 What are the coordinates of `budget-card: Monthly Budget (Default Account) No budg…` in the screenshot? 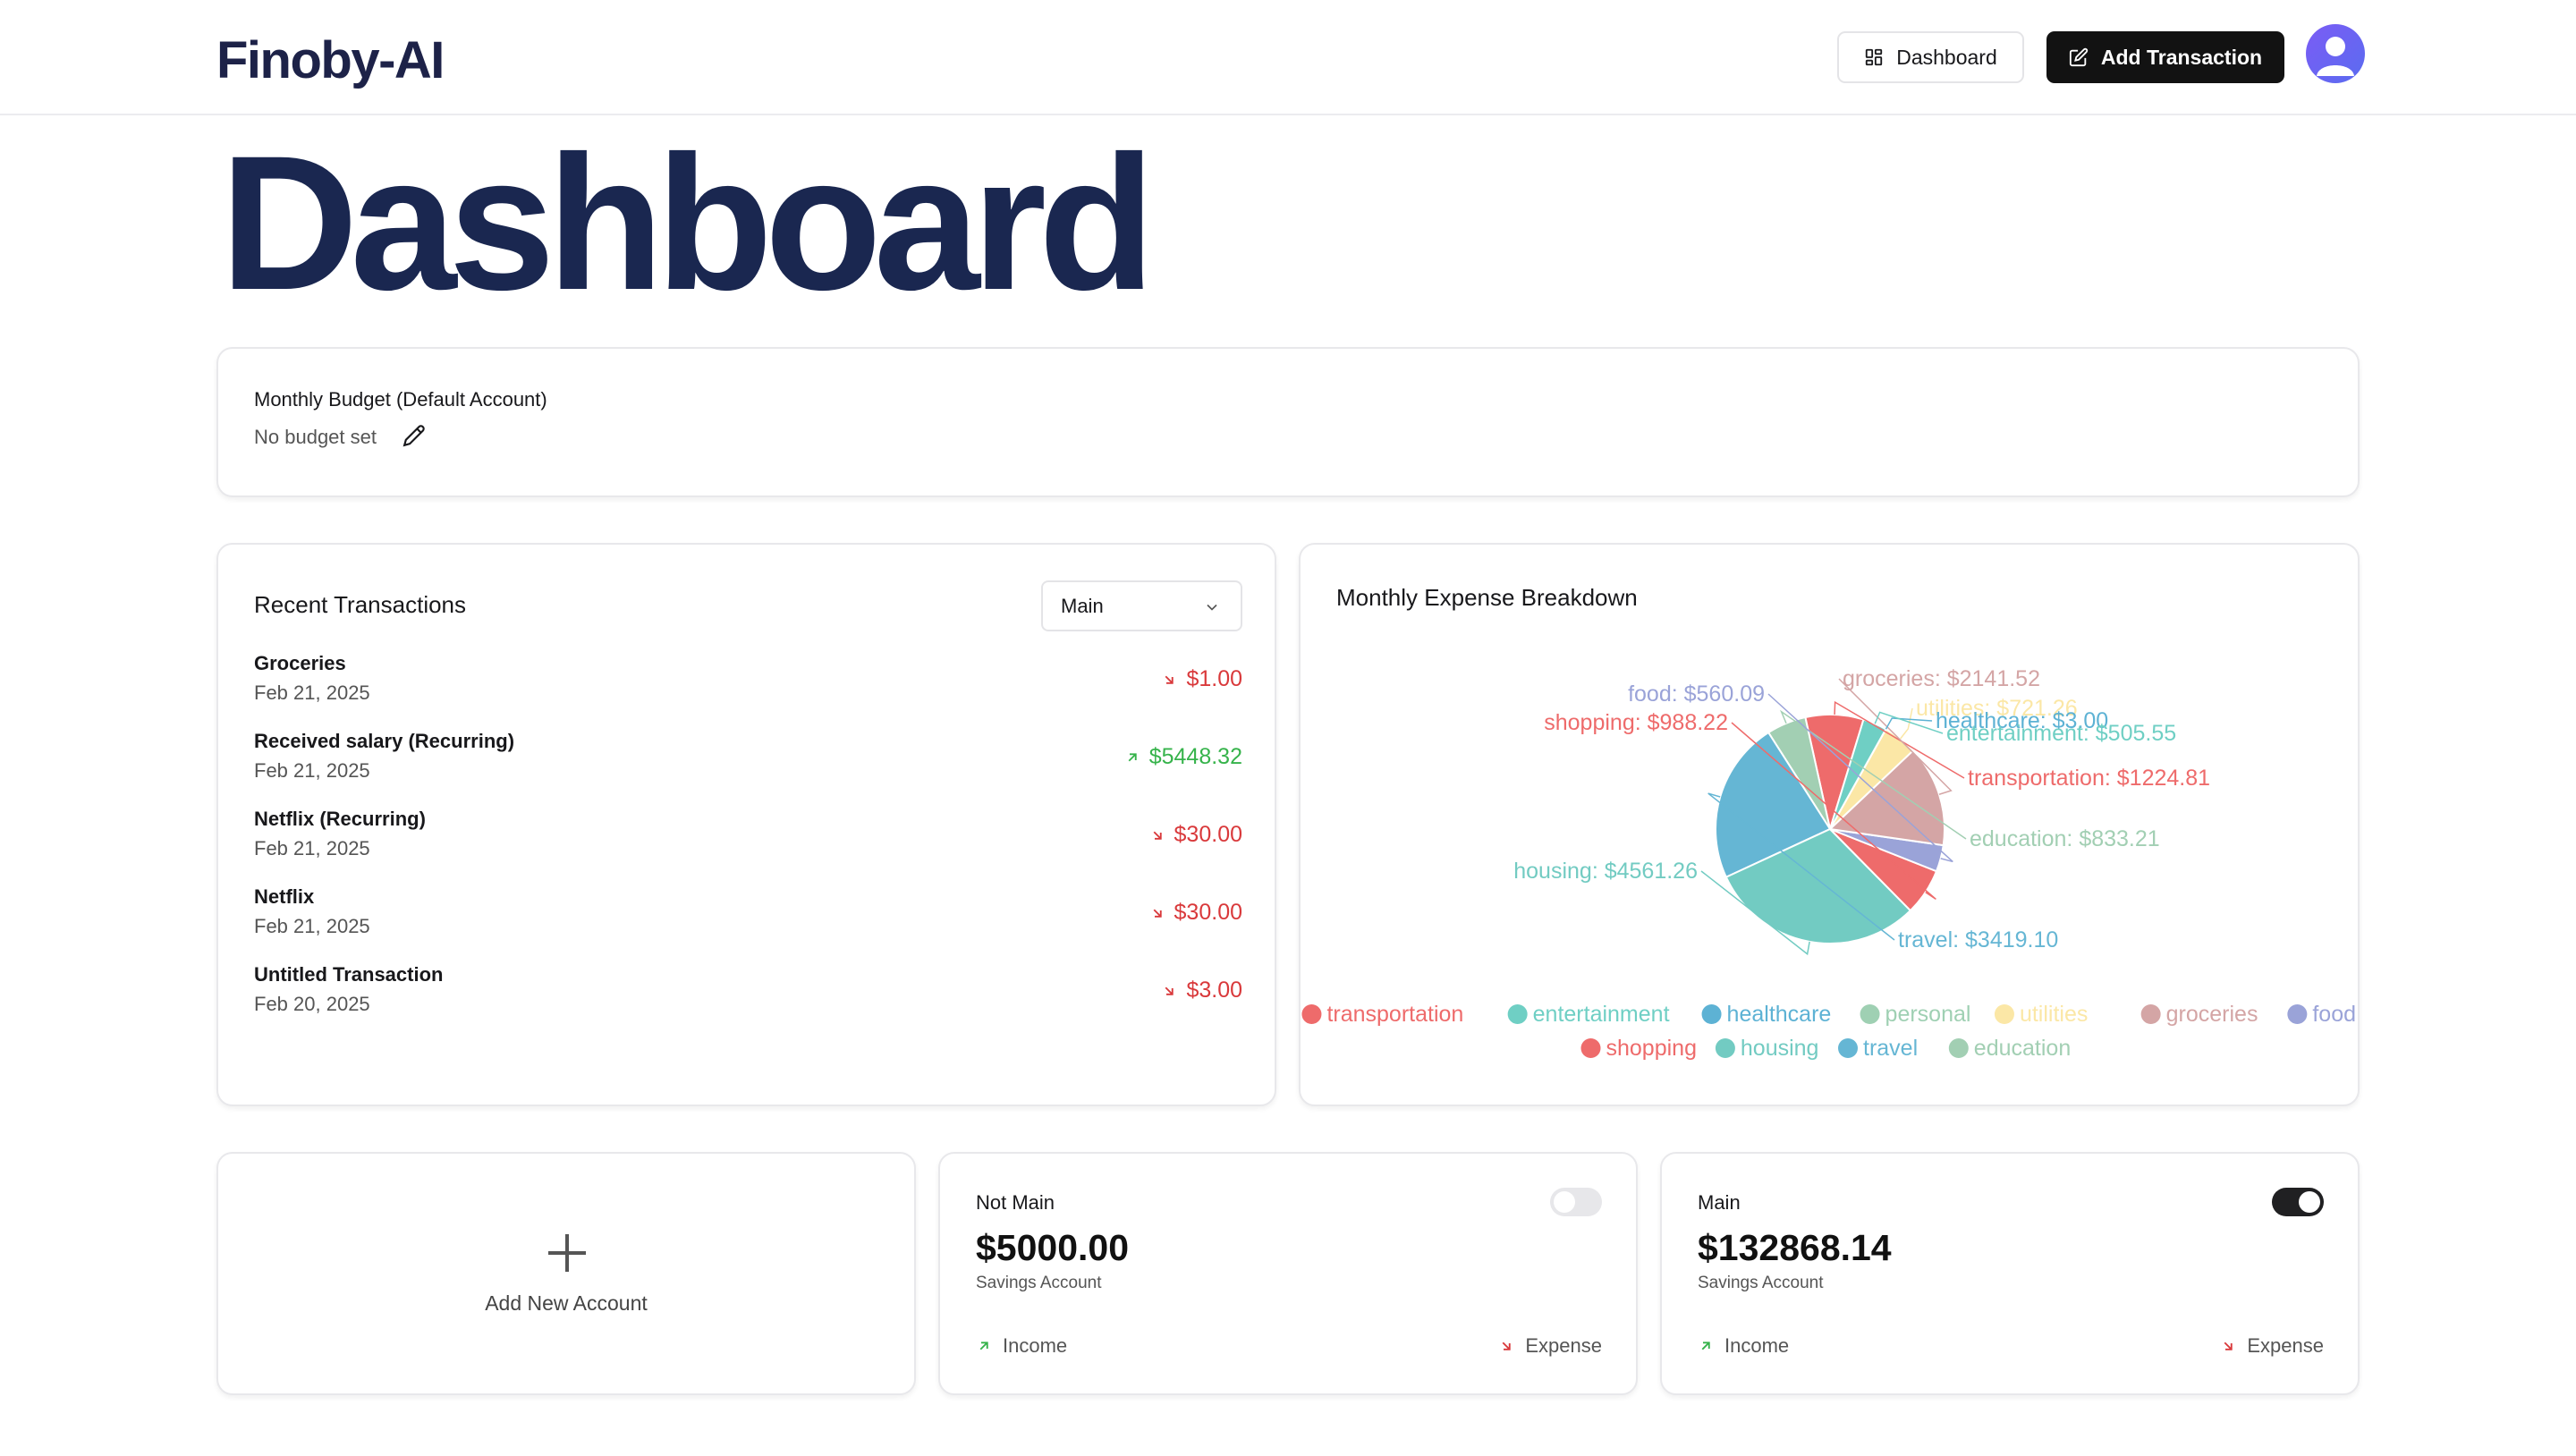 It's located at (1288, 422).